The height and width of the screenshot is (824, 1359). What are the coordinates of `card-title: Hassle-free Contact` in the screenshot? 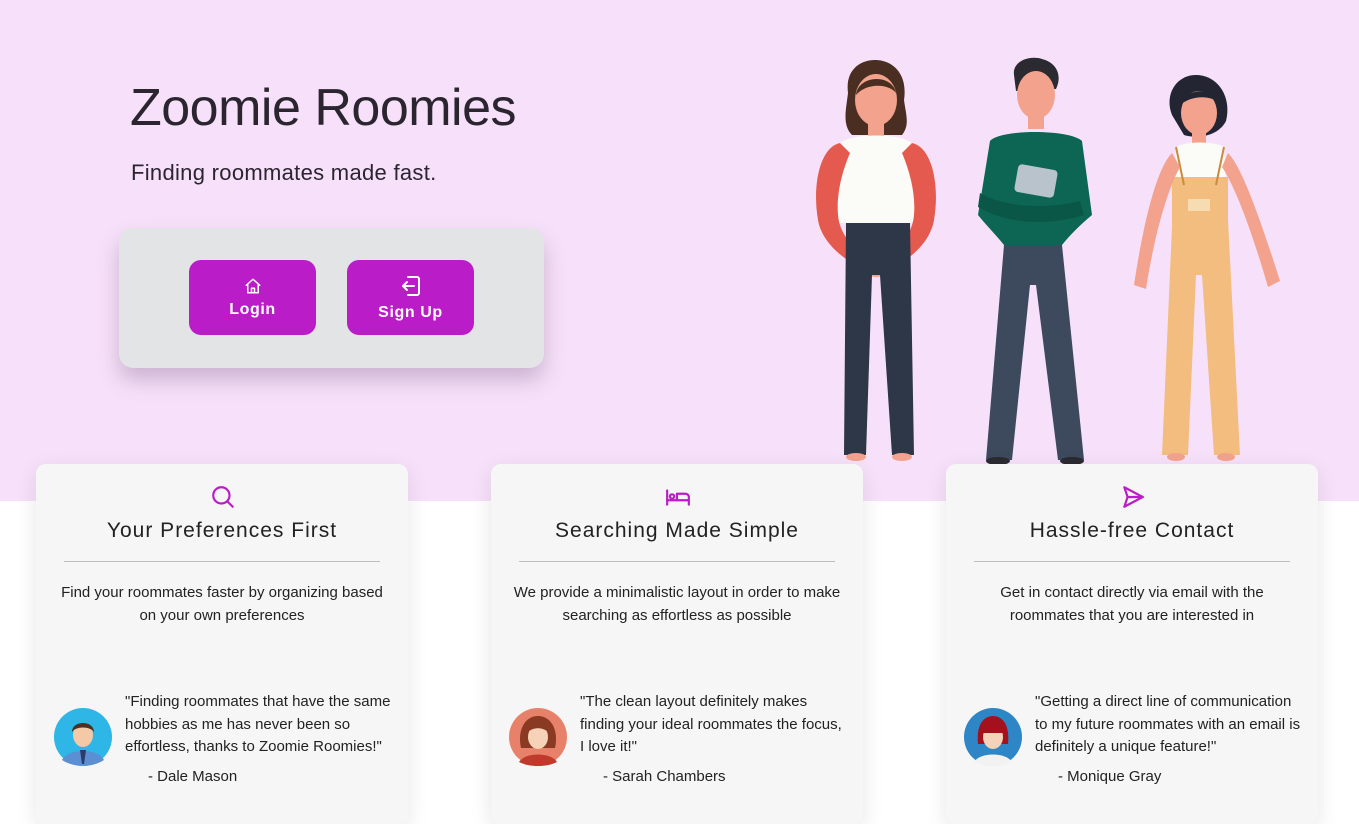 It's located at (1132, 530).